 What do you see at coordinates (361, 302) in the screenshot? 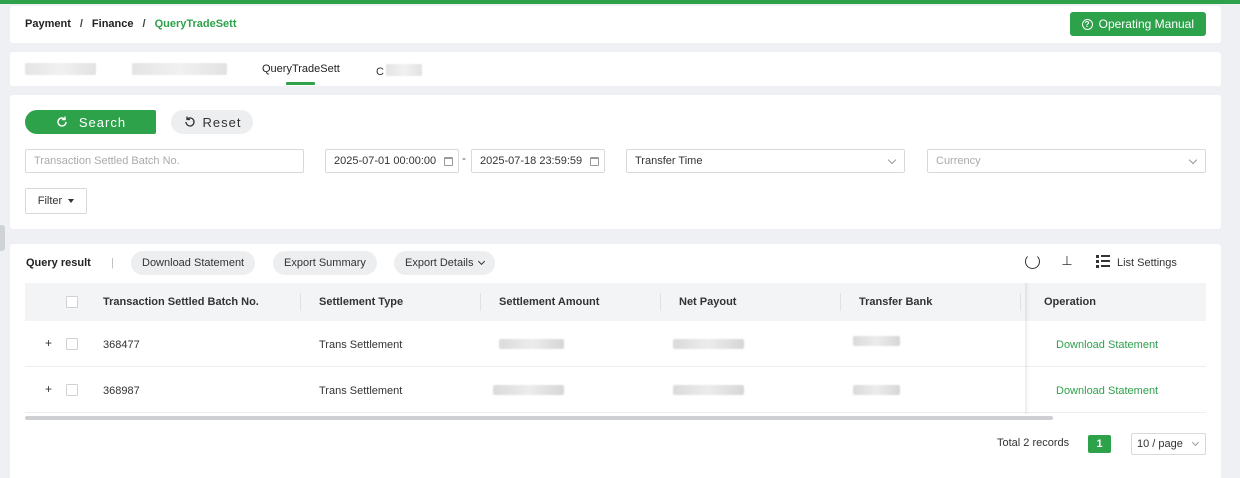
I see `column-header-settlement-type: Settlement Type` at bounding box center [361, 302].